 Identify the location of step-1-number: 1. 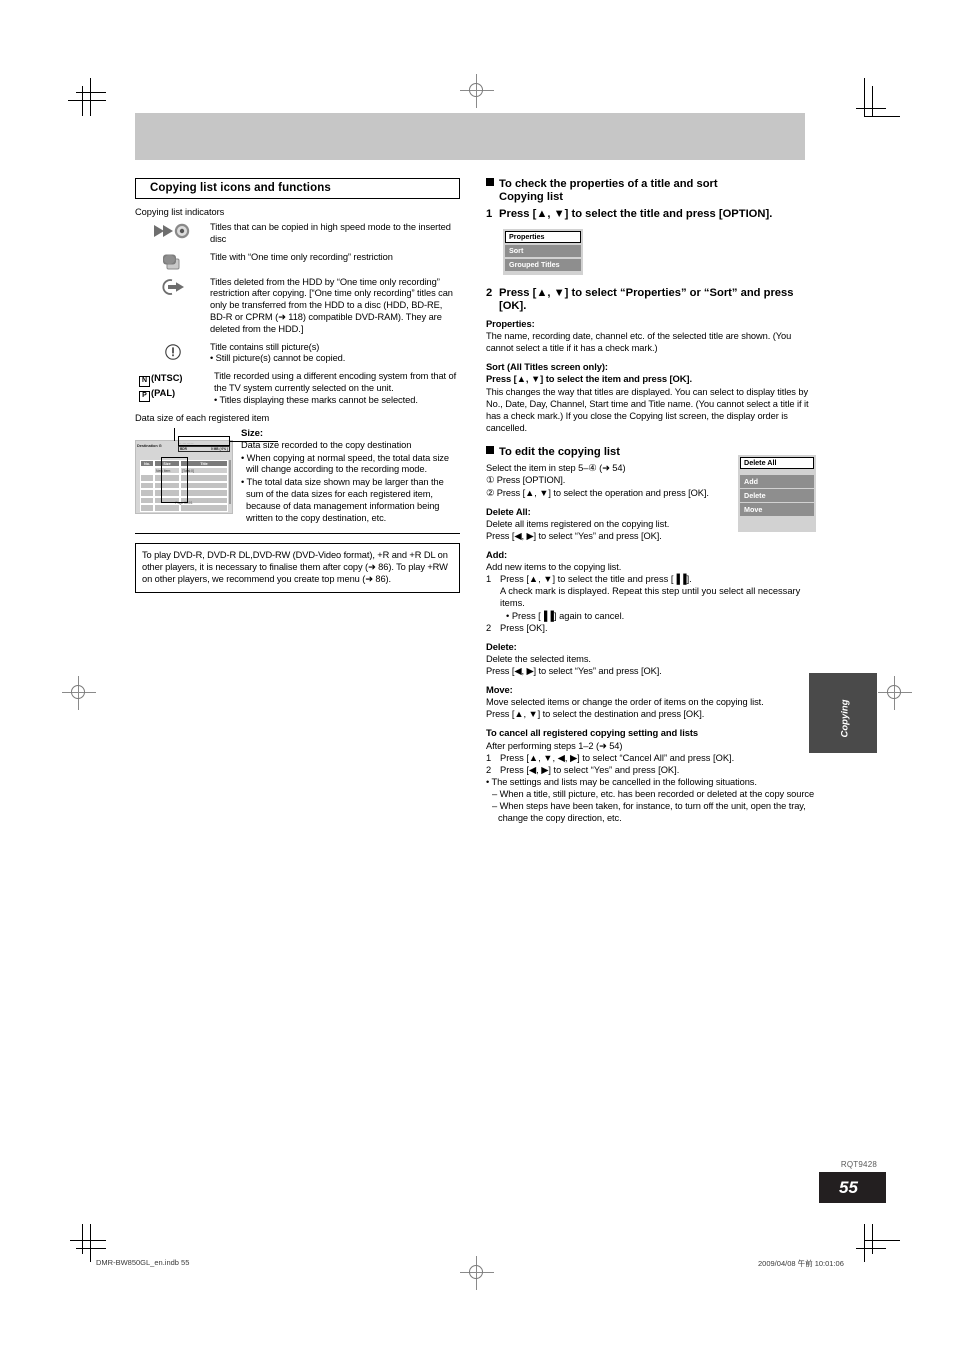
(489, 213).